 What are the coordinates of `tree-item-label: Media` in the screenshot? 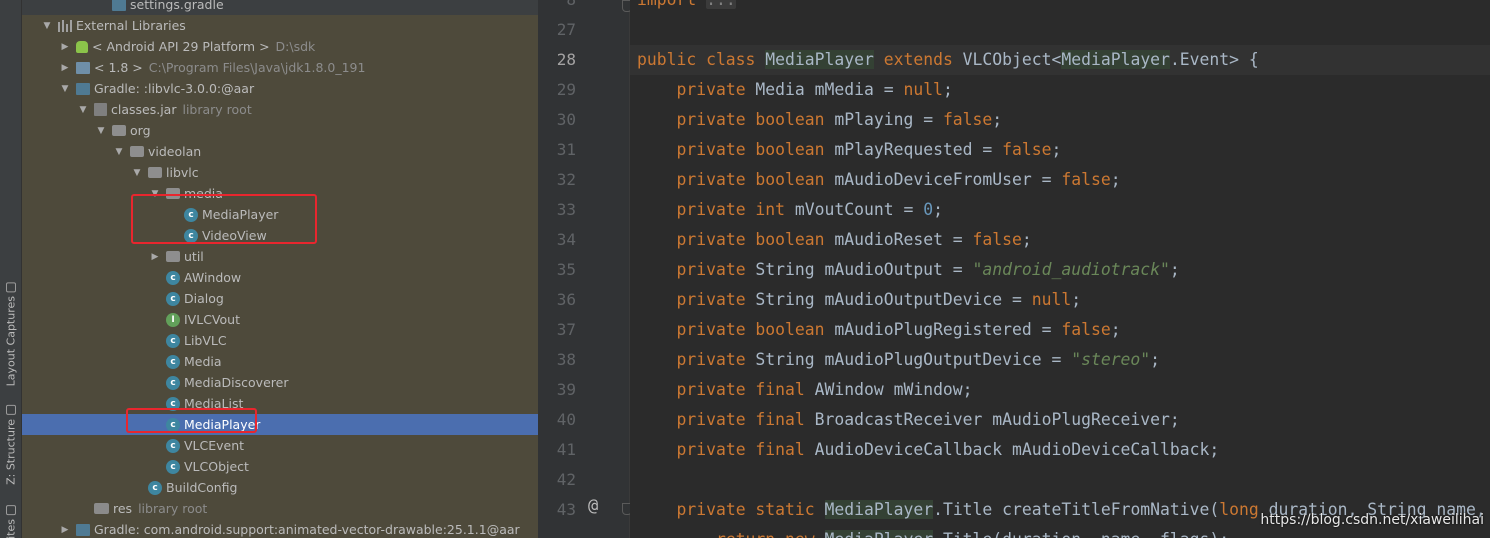 It's located at (203, 361).